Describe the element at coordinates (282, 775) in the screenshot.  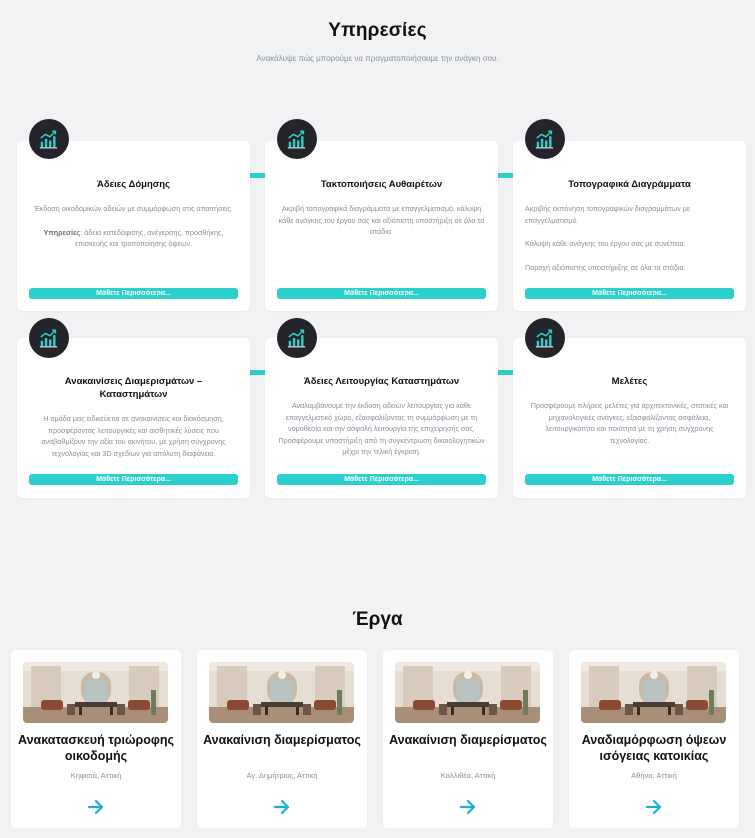
I see `project-location: Αγ. Δημήτριος, Αττική` at that location.